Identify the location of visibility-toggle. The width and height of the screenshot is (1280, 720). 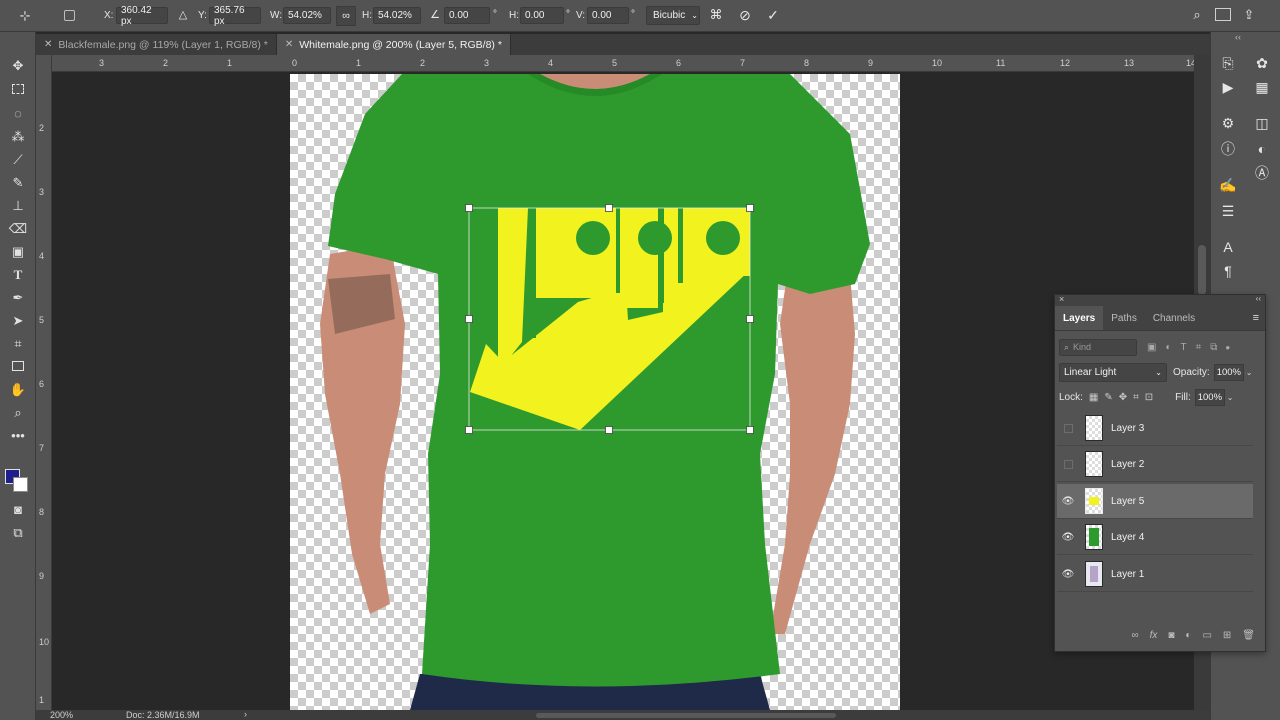
(1068, 464).